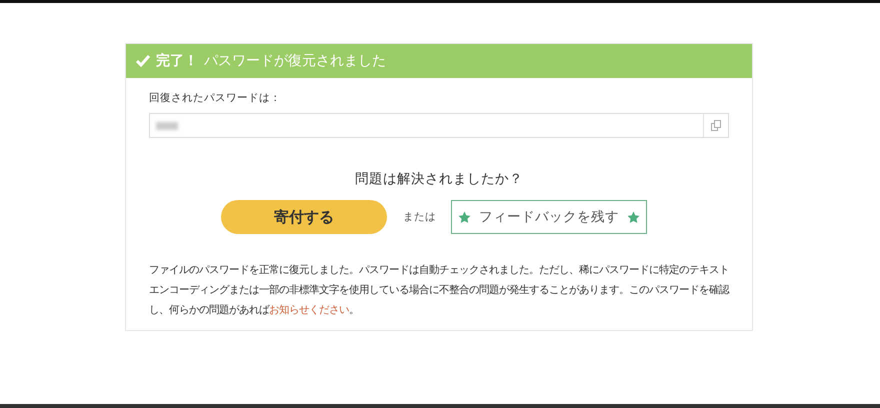 This screenshot has height=408, width=880. What do you see at coordinates (295, 61) in the screenshot?
I see `banner-message: パスワードが復元されました` at bounding box center [295, 61].